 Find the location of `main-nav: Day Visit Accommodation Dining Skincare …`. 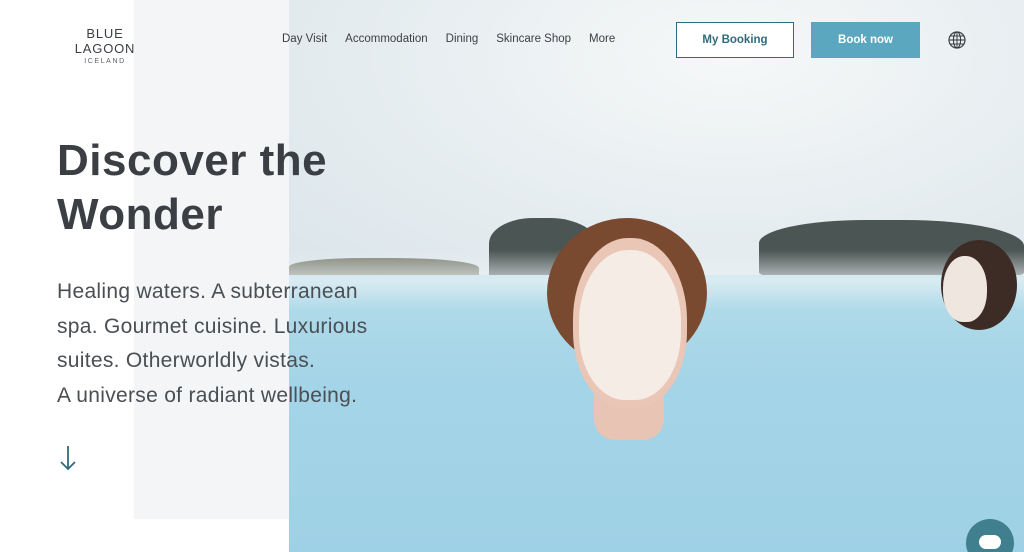

main-nav: Day Visit Accommodation Dining Skincare … is located at coordinates (457, 39).